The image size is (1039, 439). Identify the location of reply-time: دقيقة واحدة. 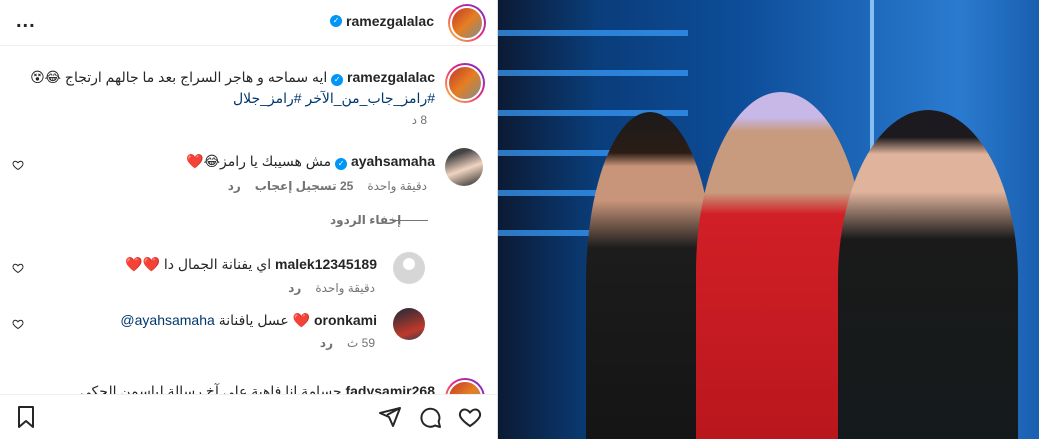
(345, 288).